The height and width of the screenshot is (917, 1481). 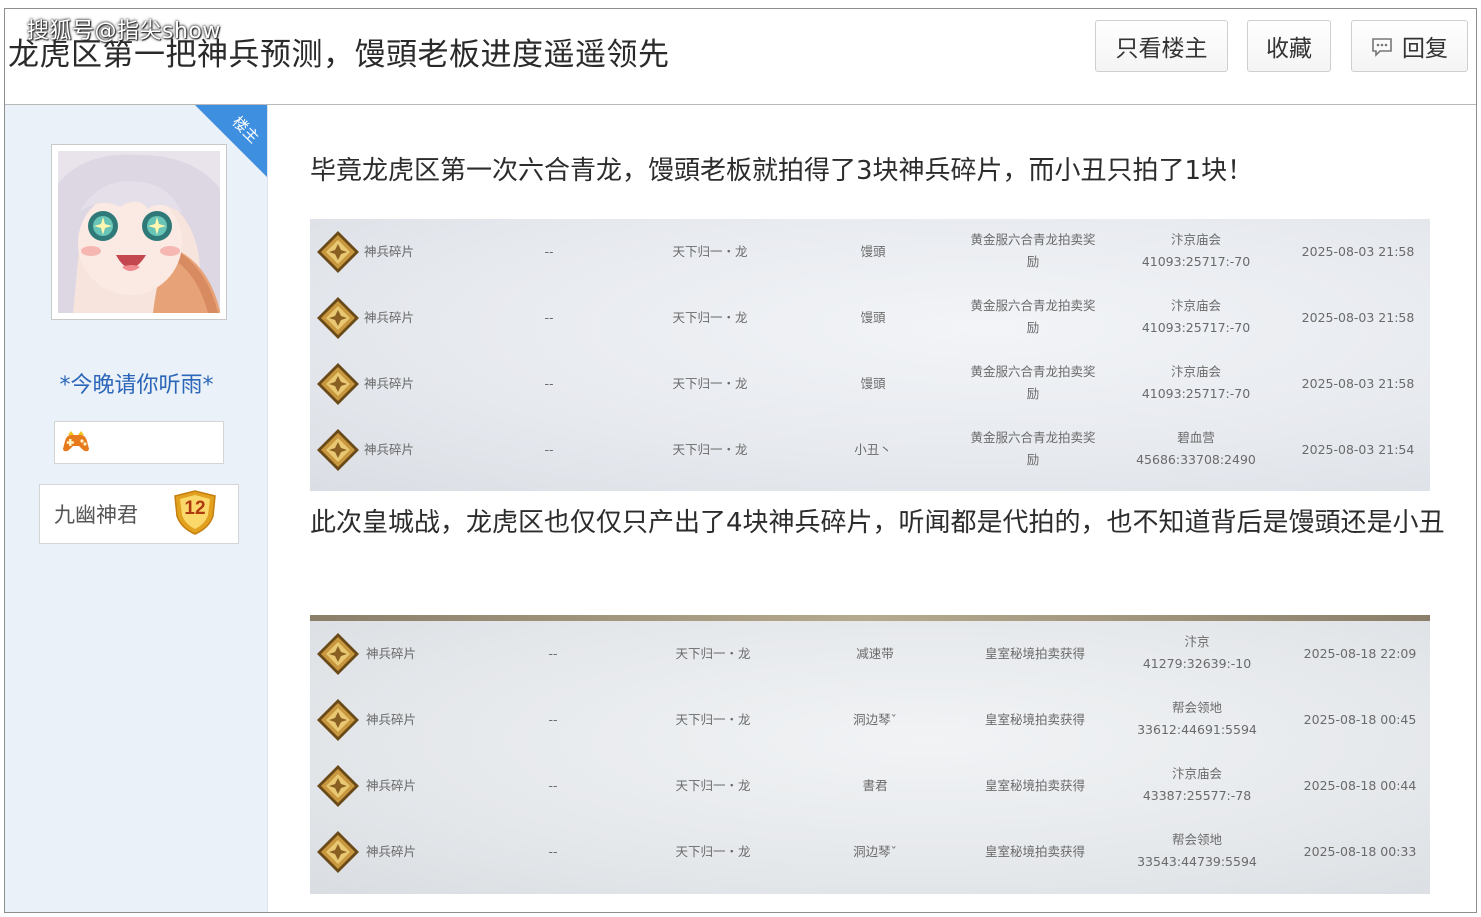 What do you see at coordinates (782, 171) in the screenshot?
I see `paragraph-1: 毕竟龙虎区第一次六合青龙，馒頭老板就拍得了3块神兵碎片，而小丑只拍了1块！` at bounding box center [782, 171].